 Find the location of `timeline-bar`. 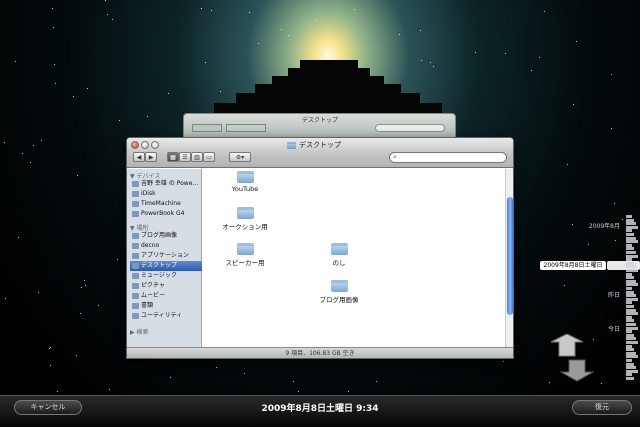

timeline-bar is located at coordinates (633, 297).